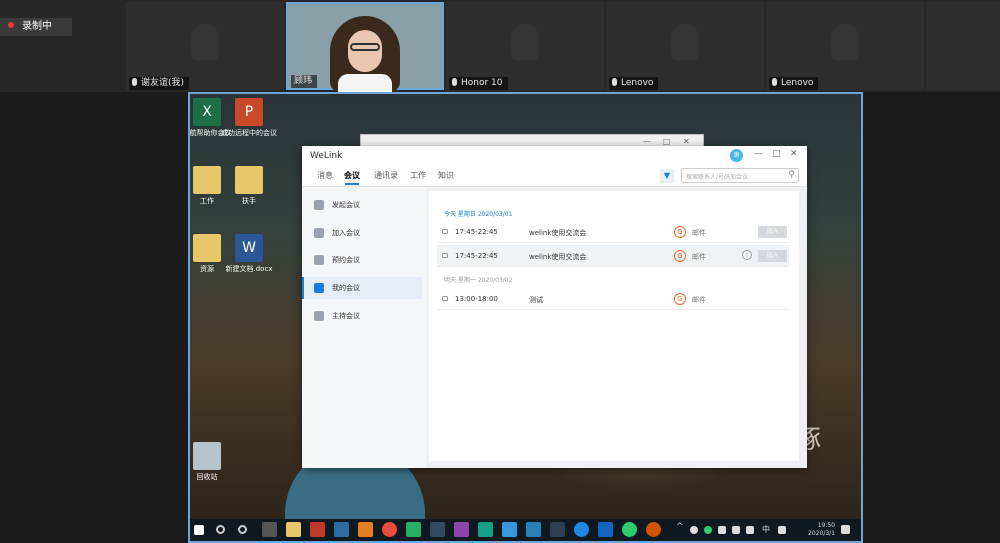 The height and width of the screenshot is (543, 1000). I want to click on desktop-icon-word: W 新建文档.docx, so click(249, 254).